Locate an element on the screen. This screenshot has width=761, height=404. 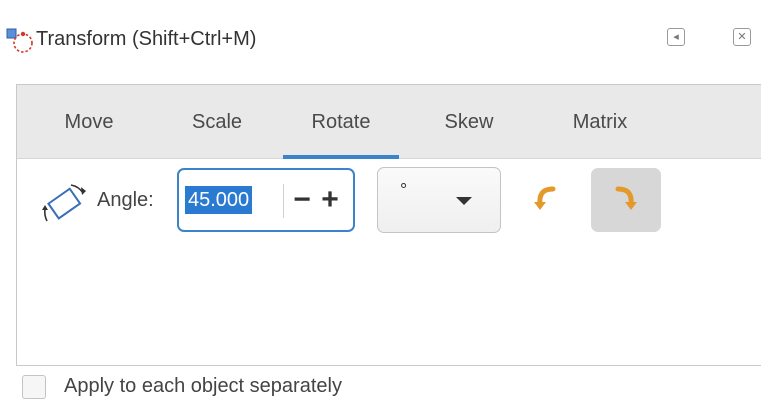
rotate-counterclockwise-button is located at coordinates (545, 200).